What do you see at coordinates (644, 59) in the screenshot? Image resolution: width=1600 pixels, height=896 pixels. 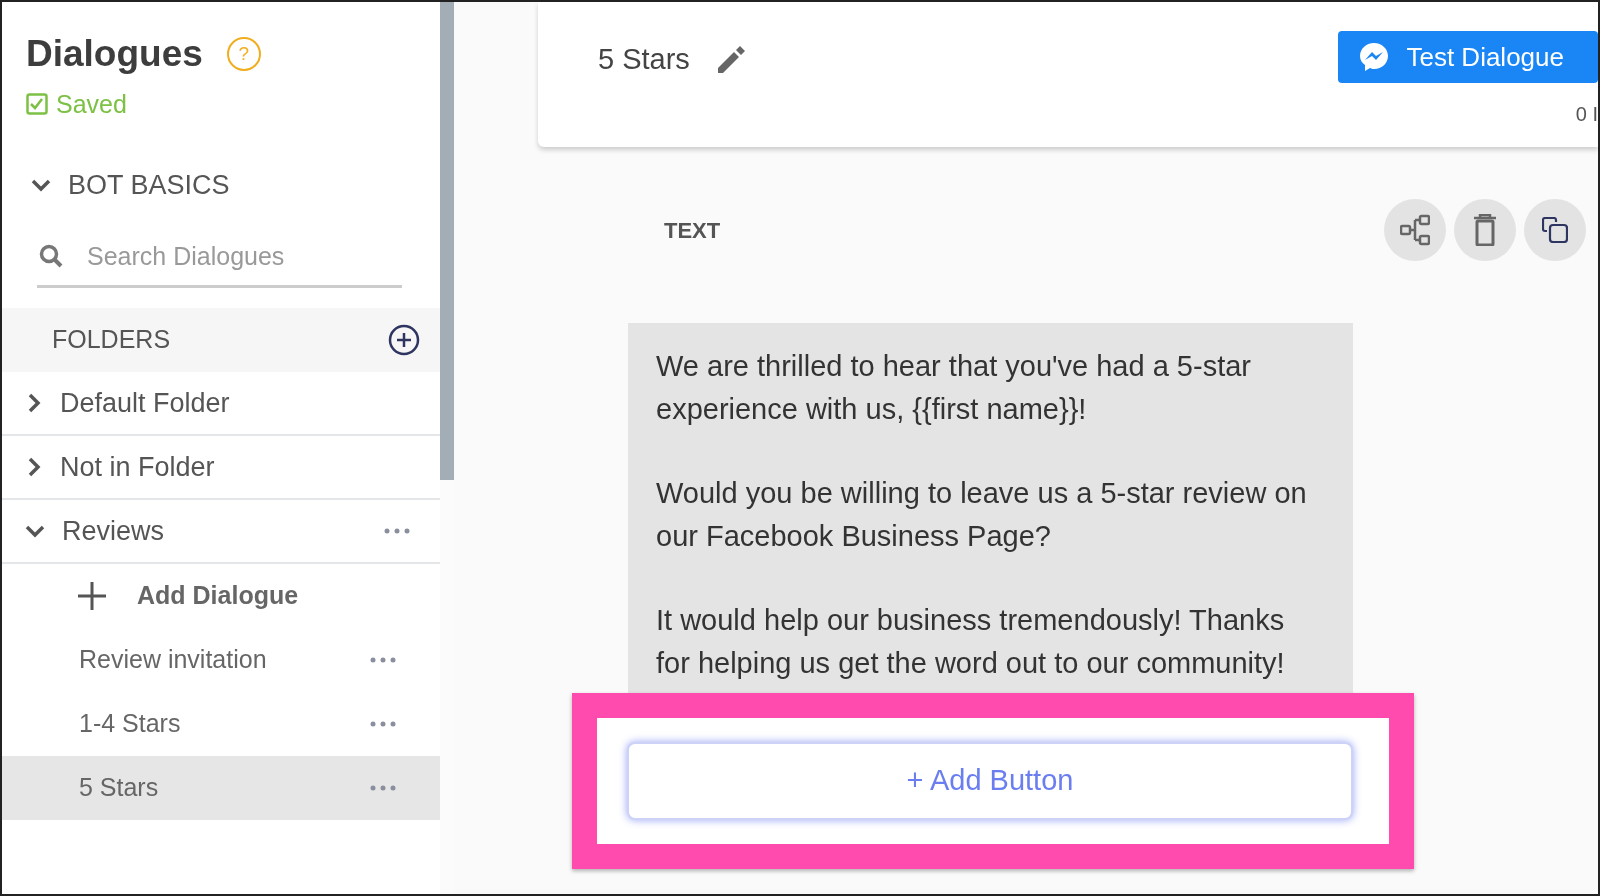 I see `dialogue-title: 5 Stars` at bounding box center [644, 59].